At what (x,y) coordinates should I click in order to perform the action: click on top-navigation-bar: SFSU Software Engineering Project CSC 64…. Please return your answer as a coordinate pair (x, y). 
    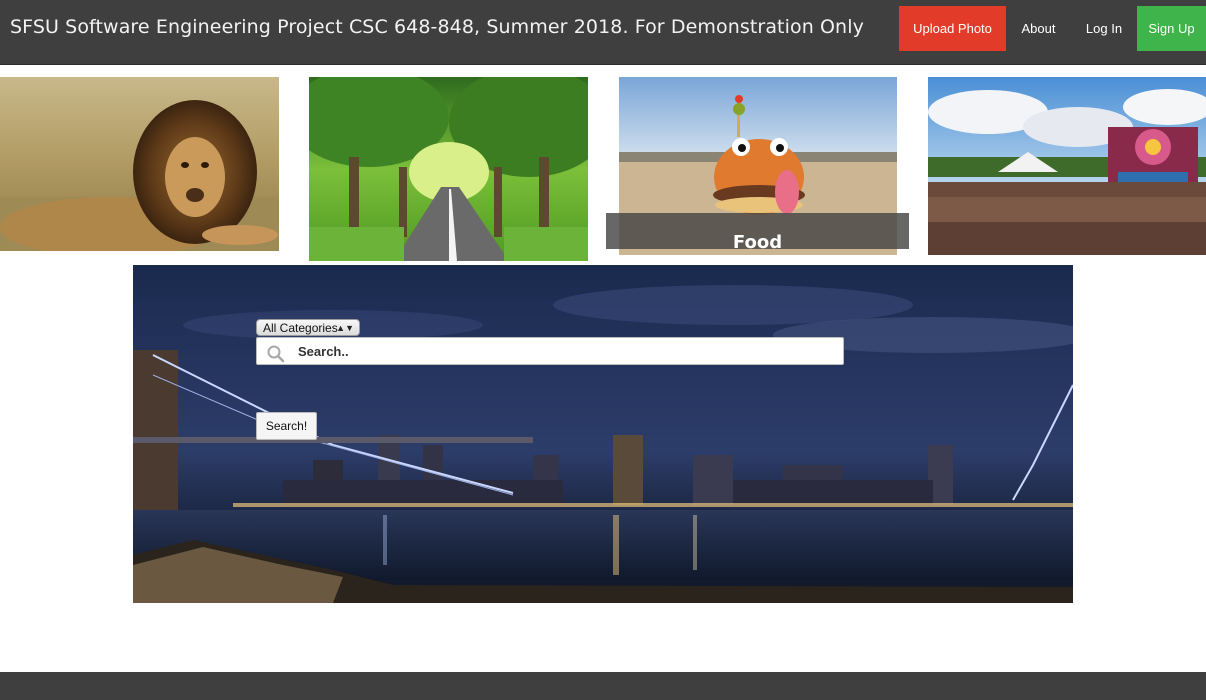
    Looking at the image, I should click on (603, 32).